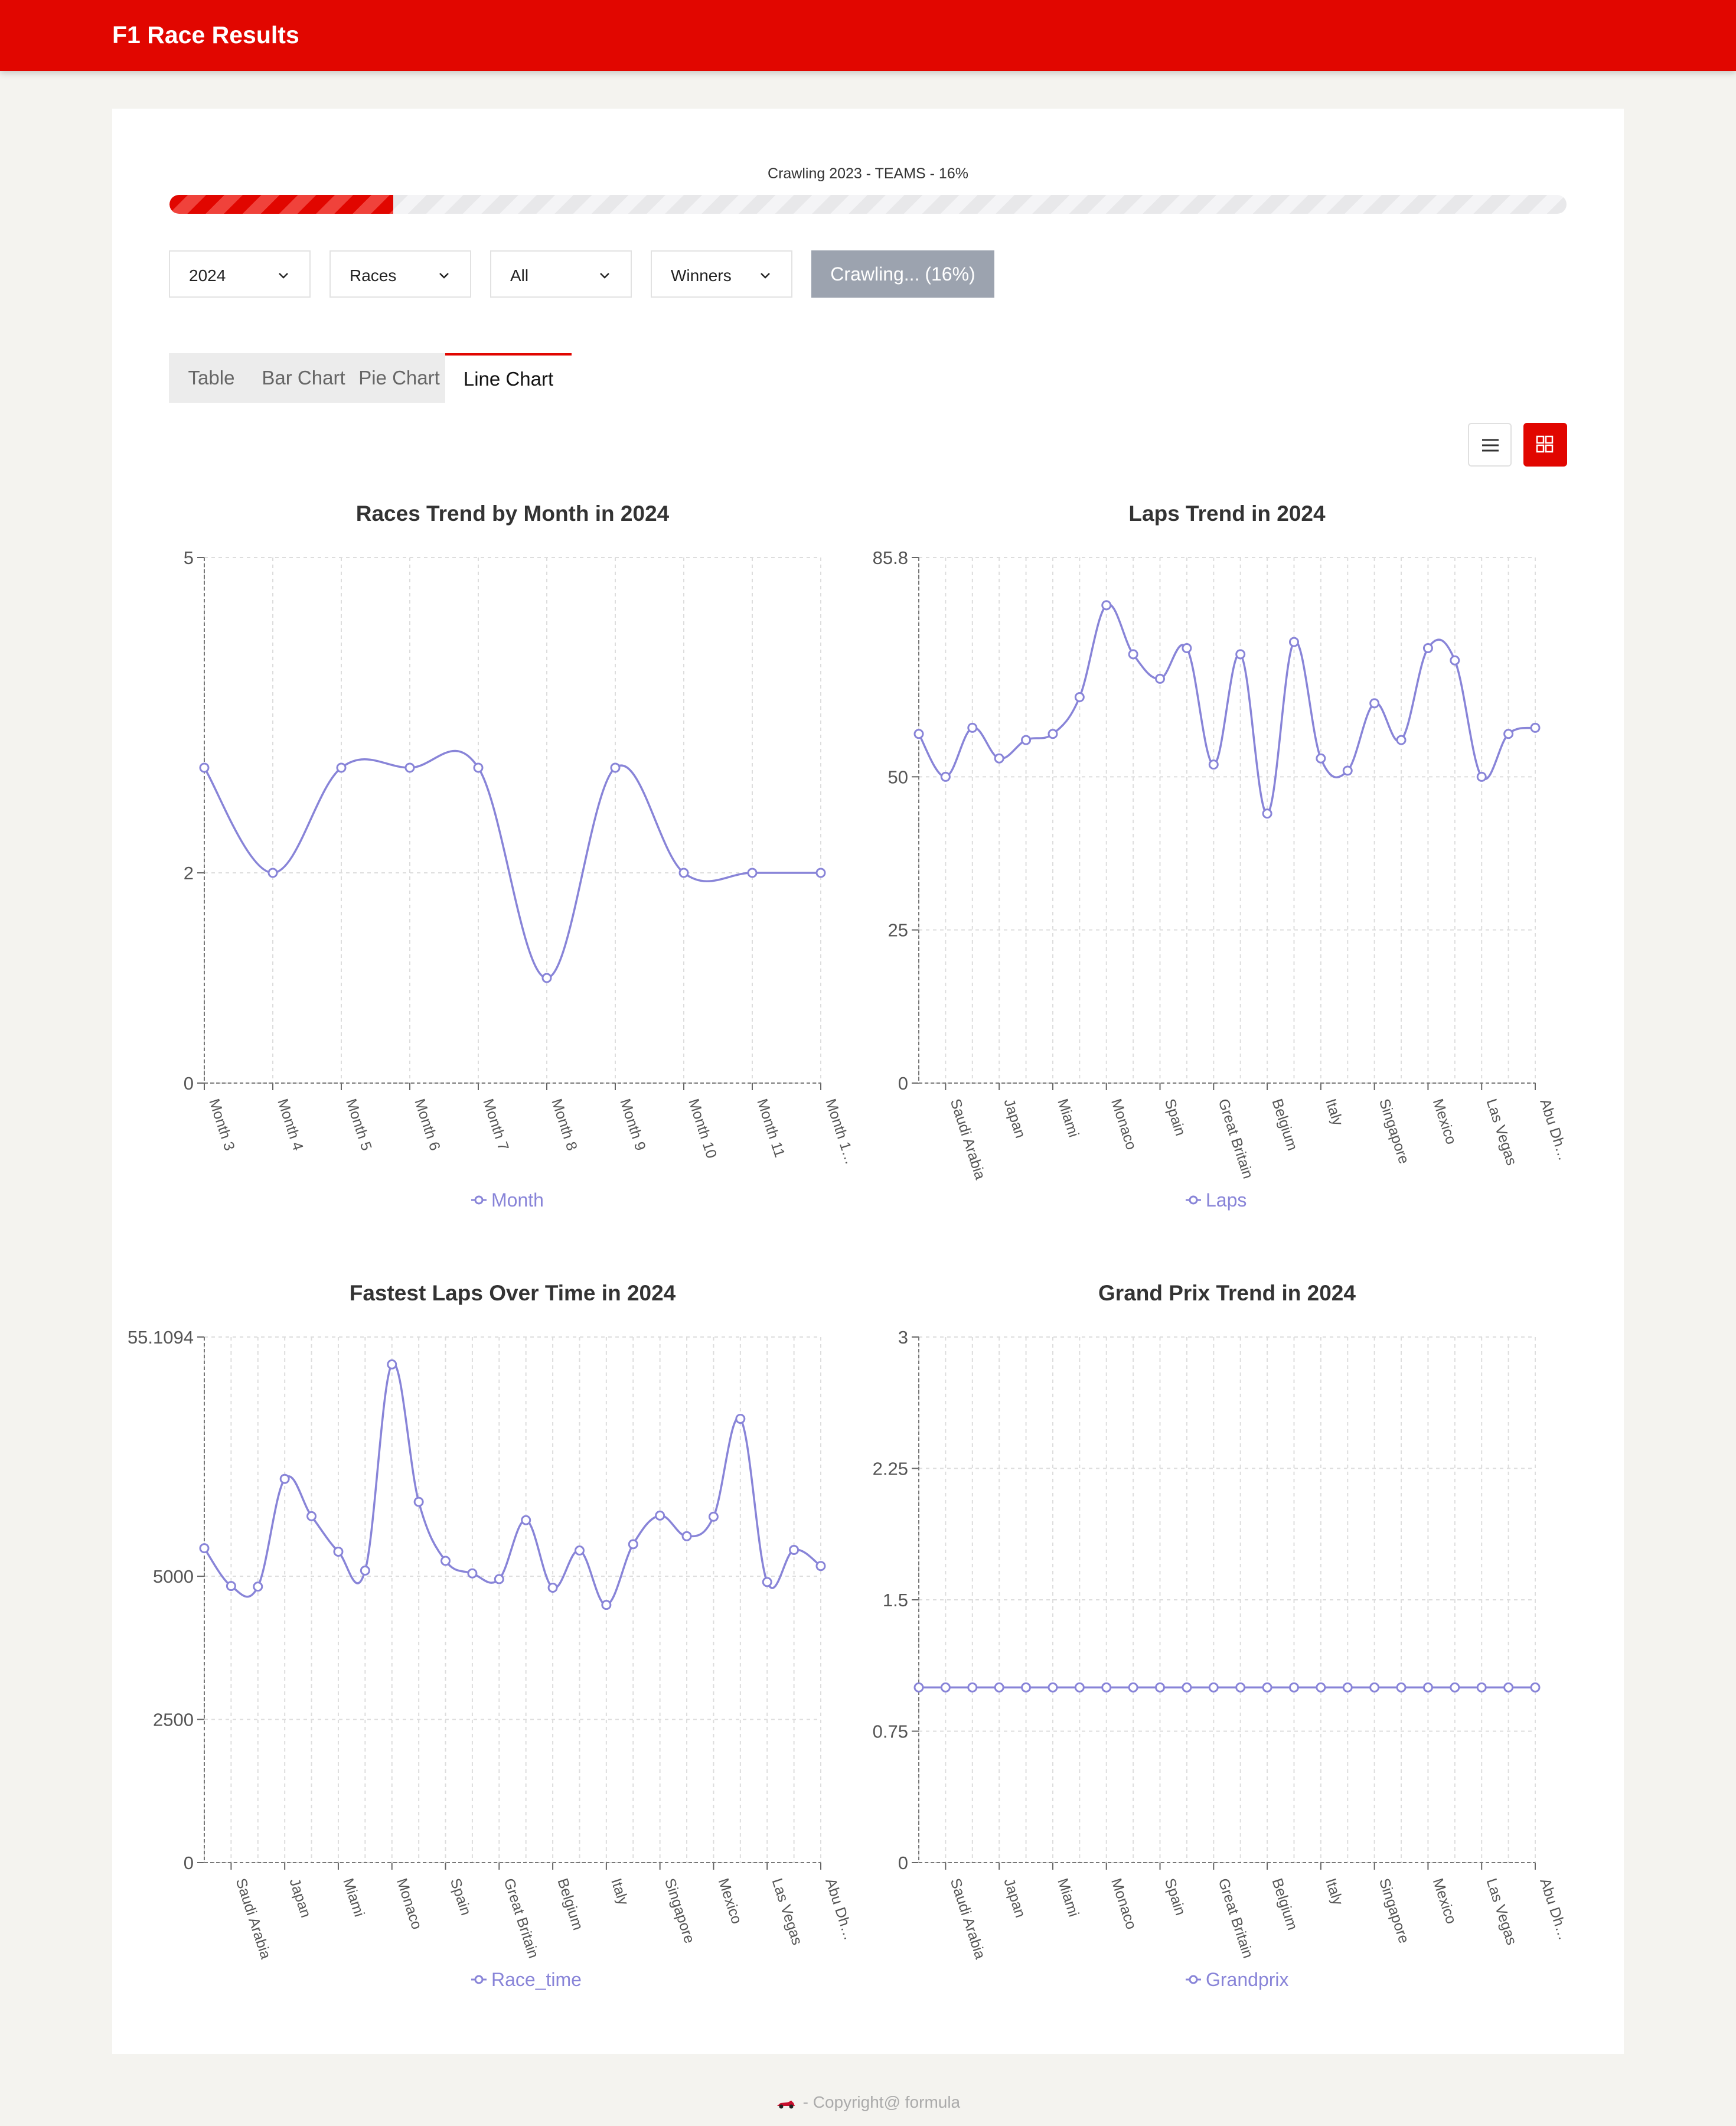  What do you see at coordinates (211, 378) in the screenshot?
I see `tab-table: Table` at bounding box center [211, 378].